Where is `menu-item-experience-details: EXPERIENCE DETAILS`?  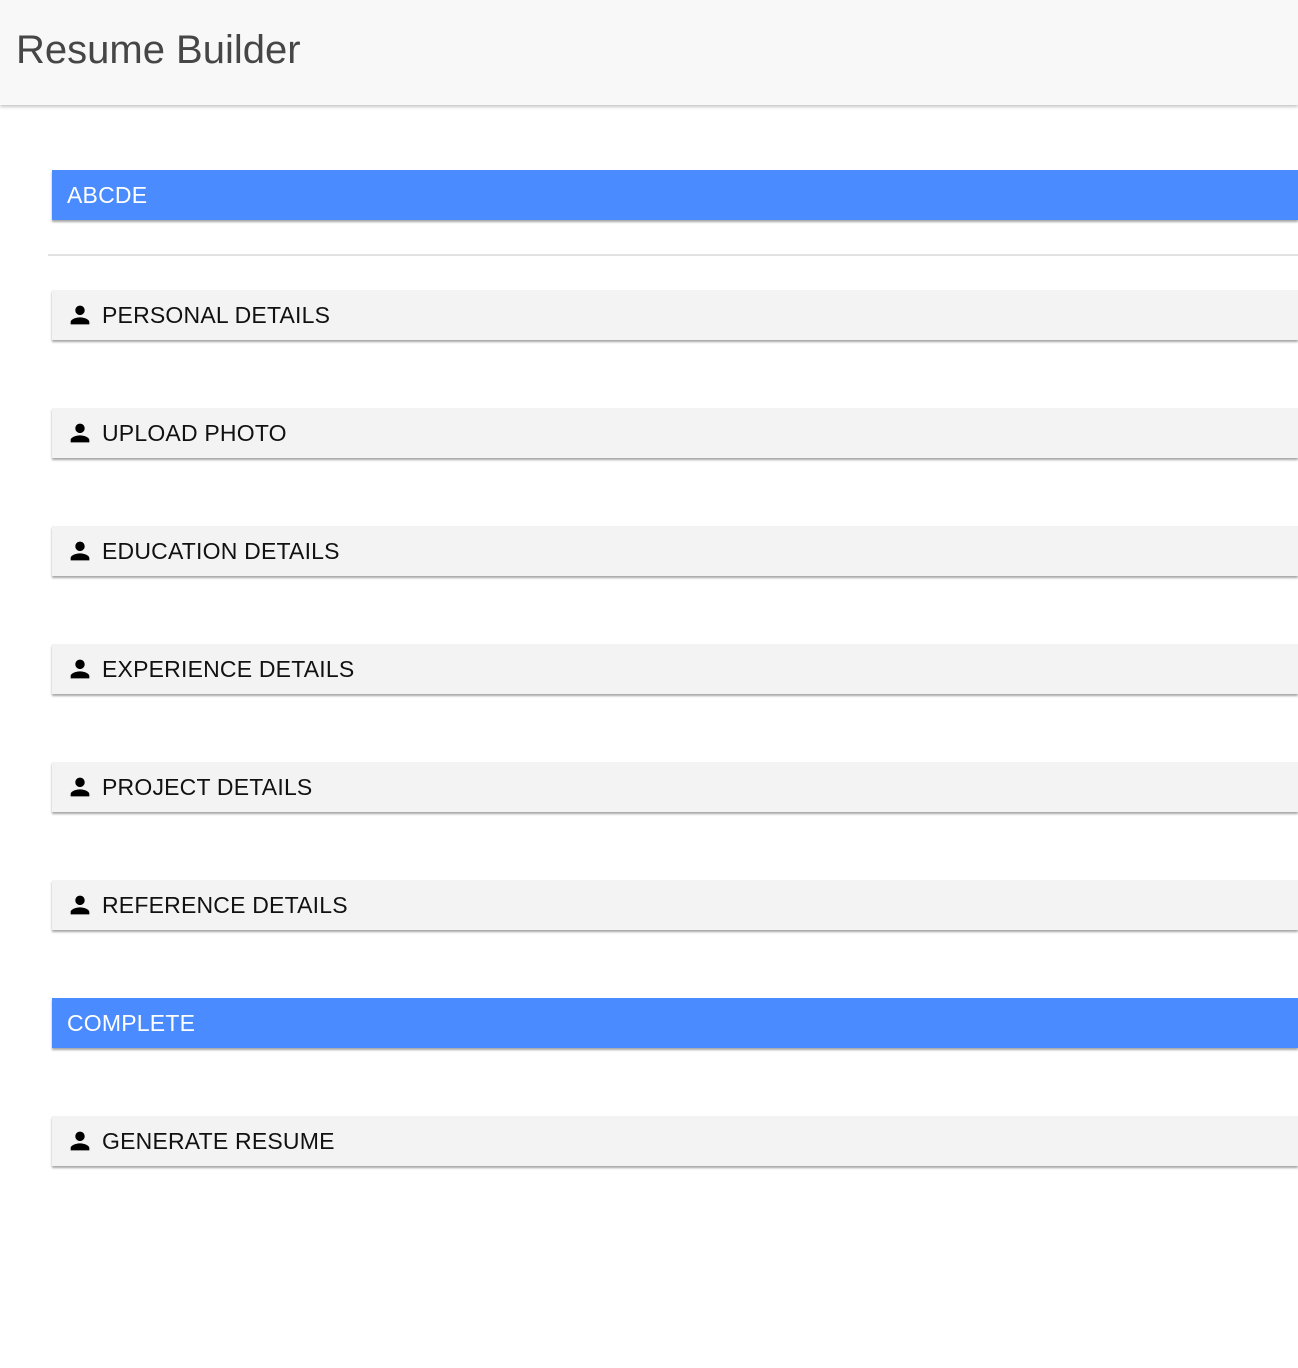 menu-item-experience-details: EXPERIENCE DETAILS is located at coordinates (675, 669).